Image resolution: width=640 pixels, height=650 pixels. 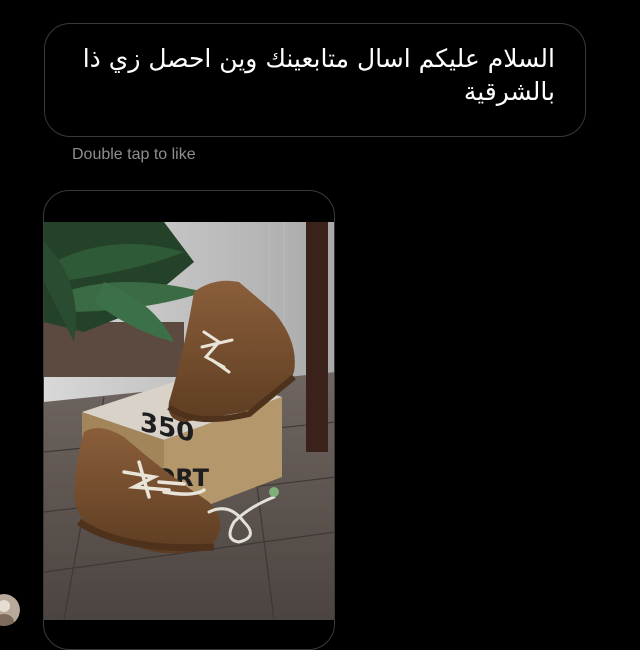 What do you see at coordinates (317, 337) in the screenshot?
I see `table-leg` at bounding box center [317, 337].